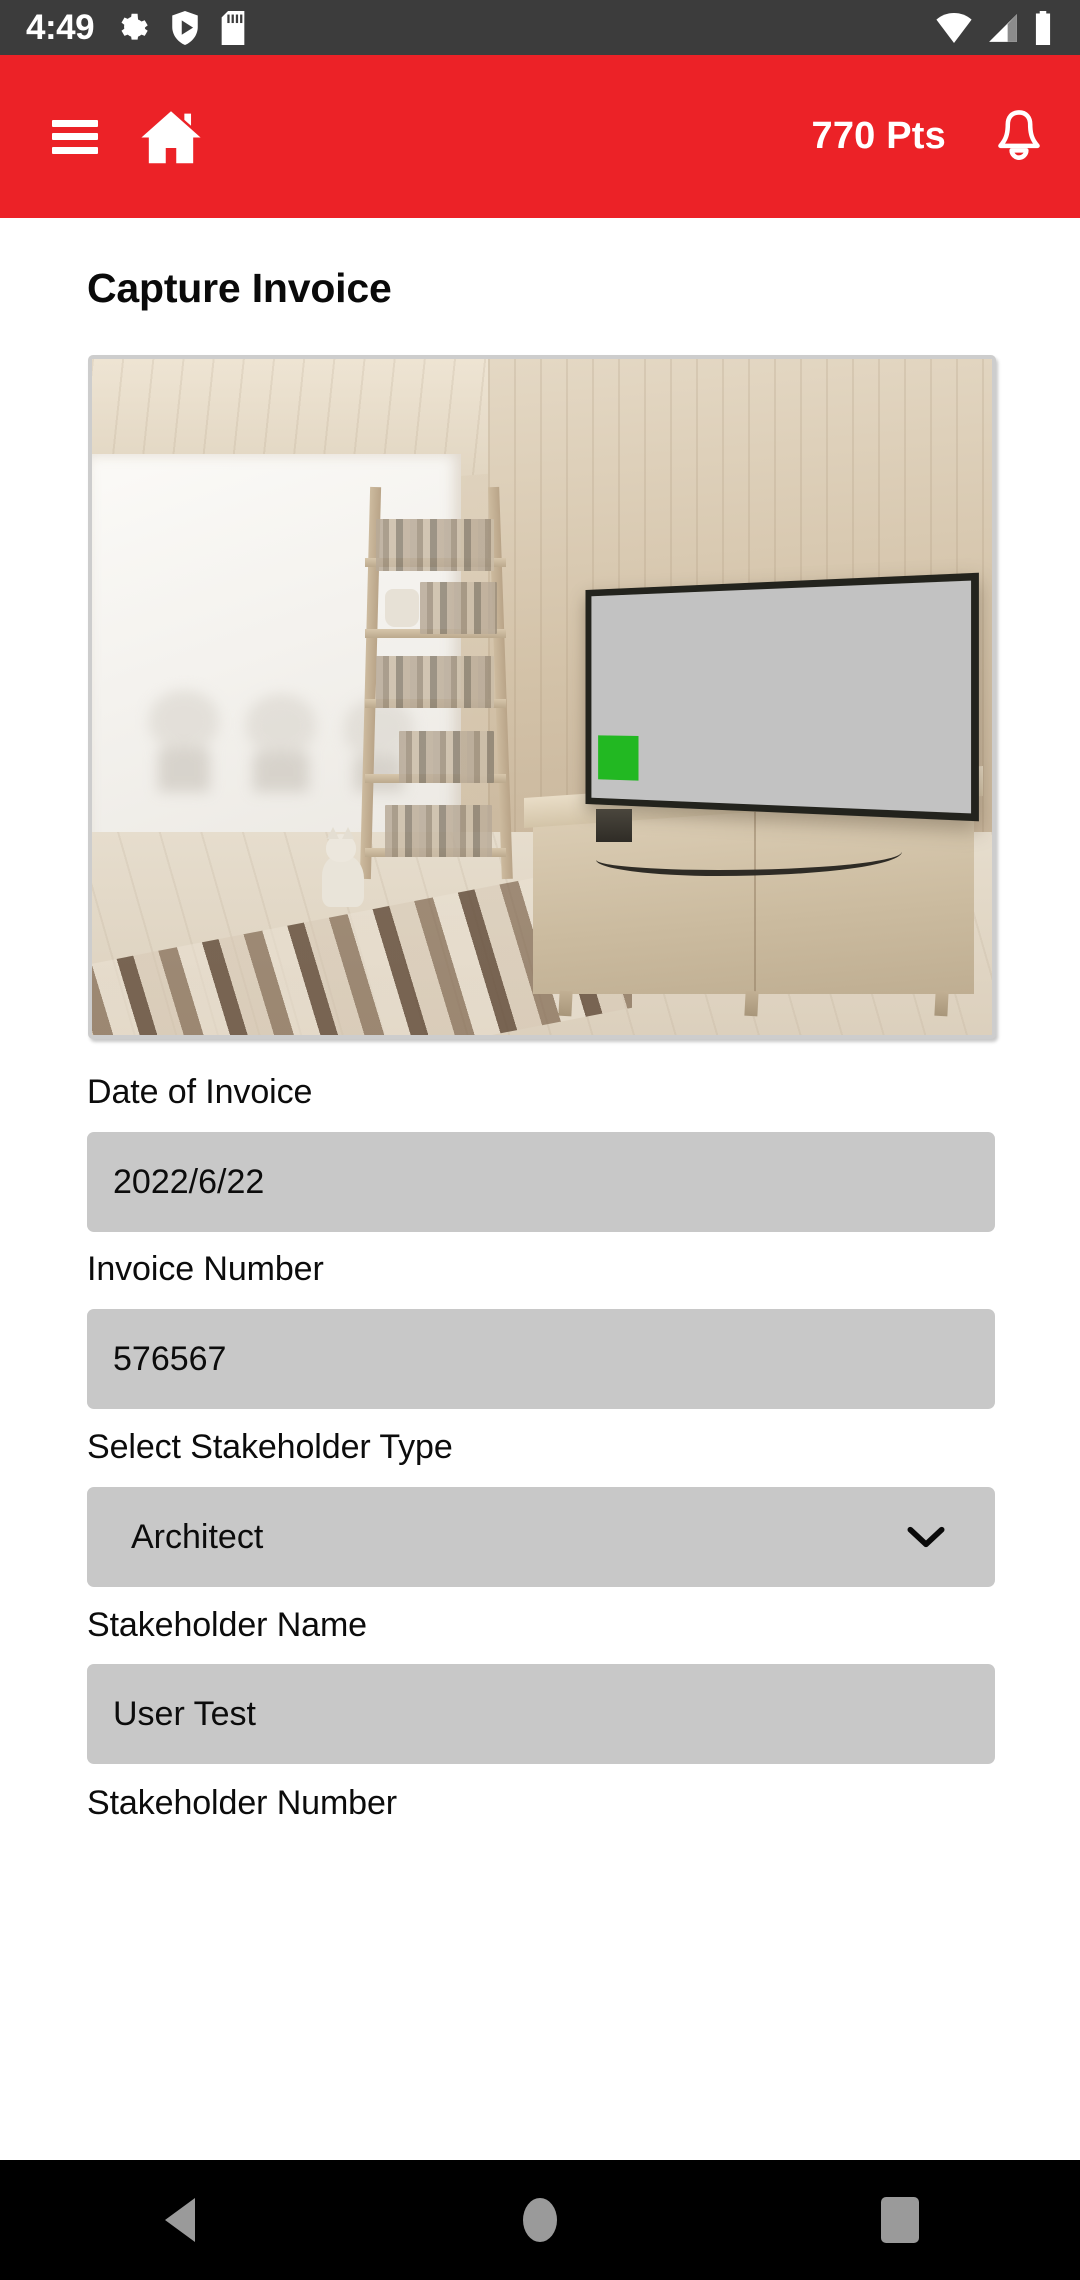 The image size is (1080, 2280). I want to click on input-invoice-number: 576567, so click(541, 1359).